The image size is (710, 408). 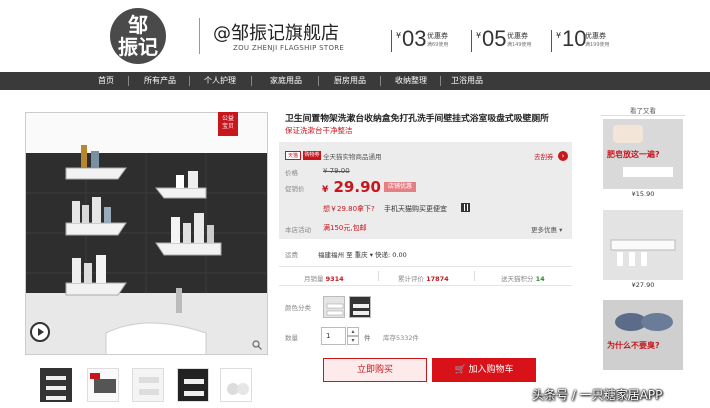 I want to click on coupon-condition: 满69使用, so click(x=438, y=45).